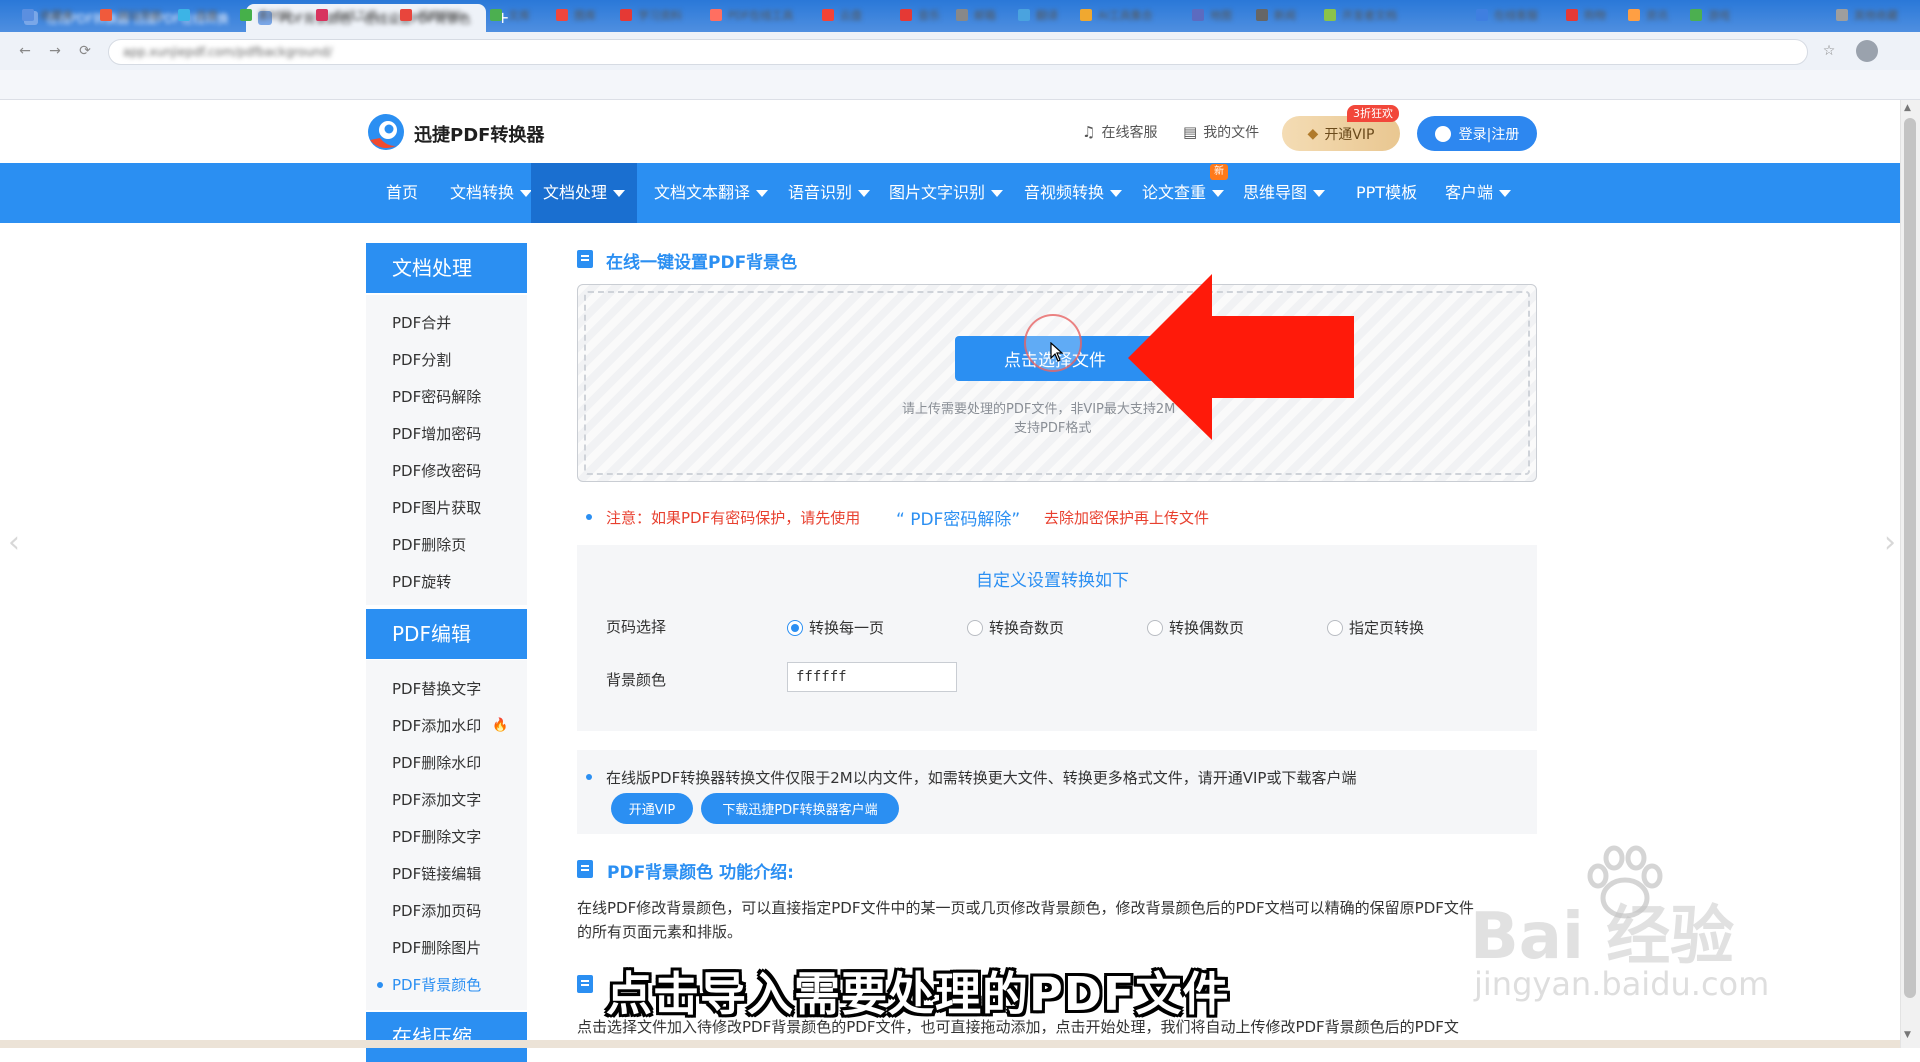 This screenshot has width=1920, height=1062. Describe the element at coordinates (1710, 15) in the screenshot. I see `bookmark-item: 游戏` at that location.